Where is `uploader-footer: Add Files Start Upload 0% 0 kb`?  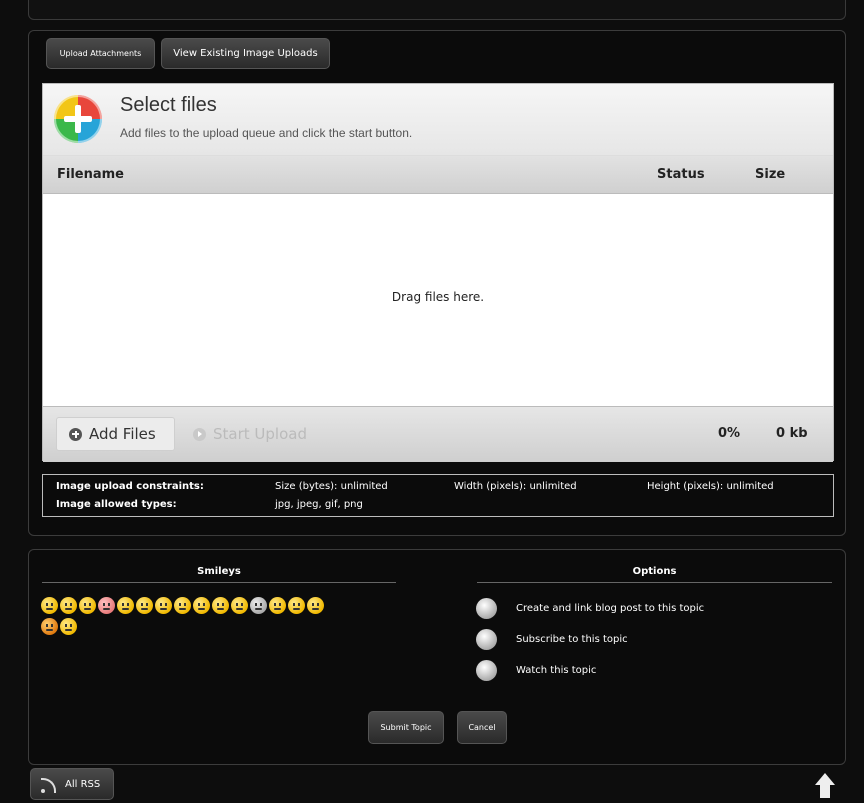 uploader-footer: Add Files Start Upload 0% 0 kb is located at coordinates (438, 434).